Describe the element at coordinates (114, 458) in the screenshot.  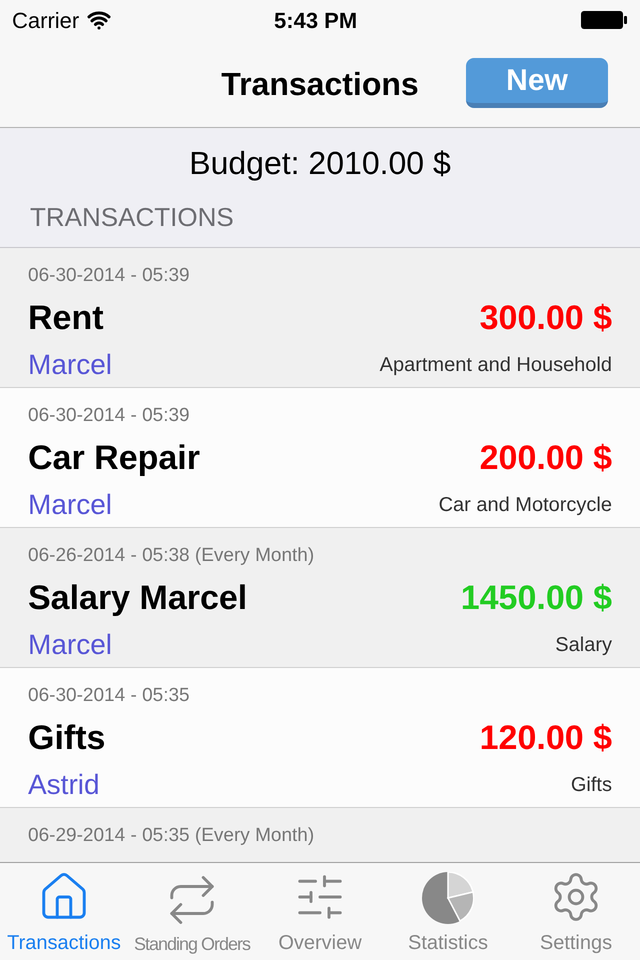
I see `transaction-name: Car Repair` at that location.